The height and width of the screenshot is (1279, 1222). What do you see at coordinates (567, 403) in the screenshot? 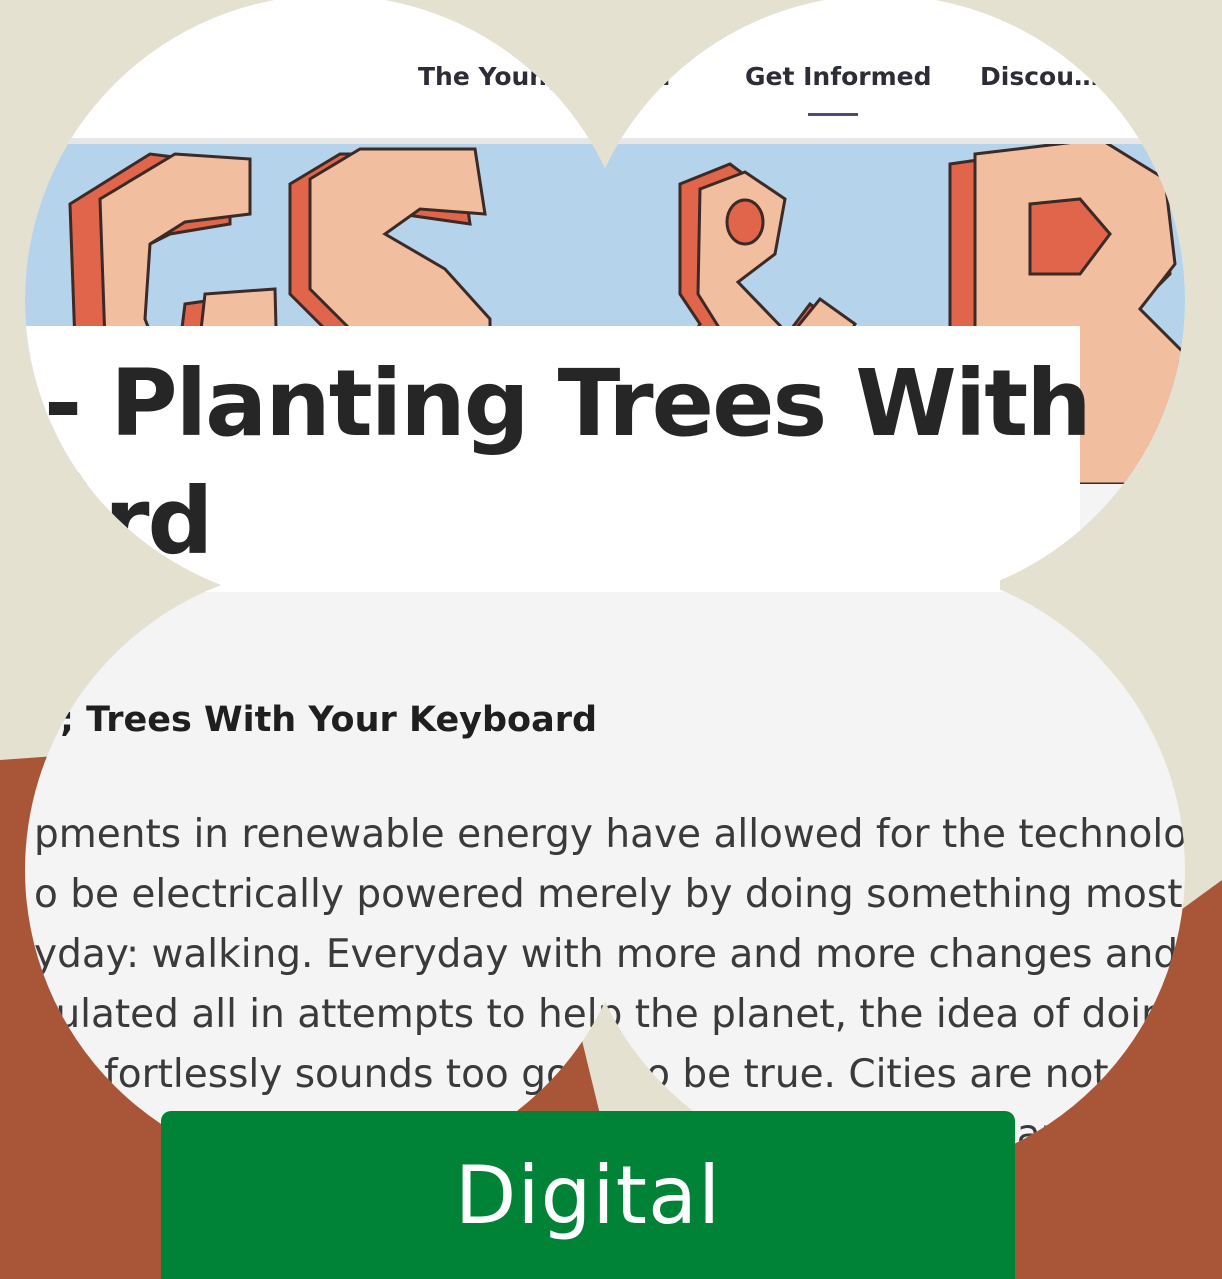
I see `article-title-line-1: - Planting Trees With` at bounding box center [567, 403].